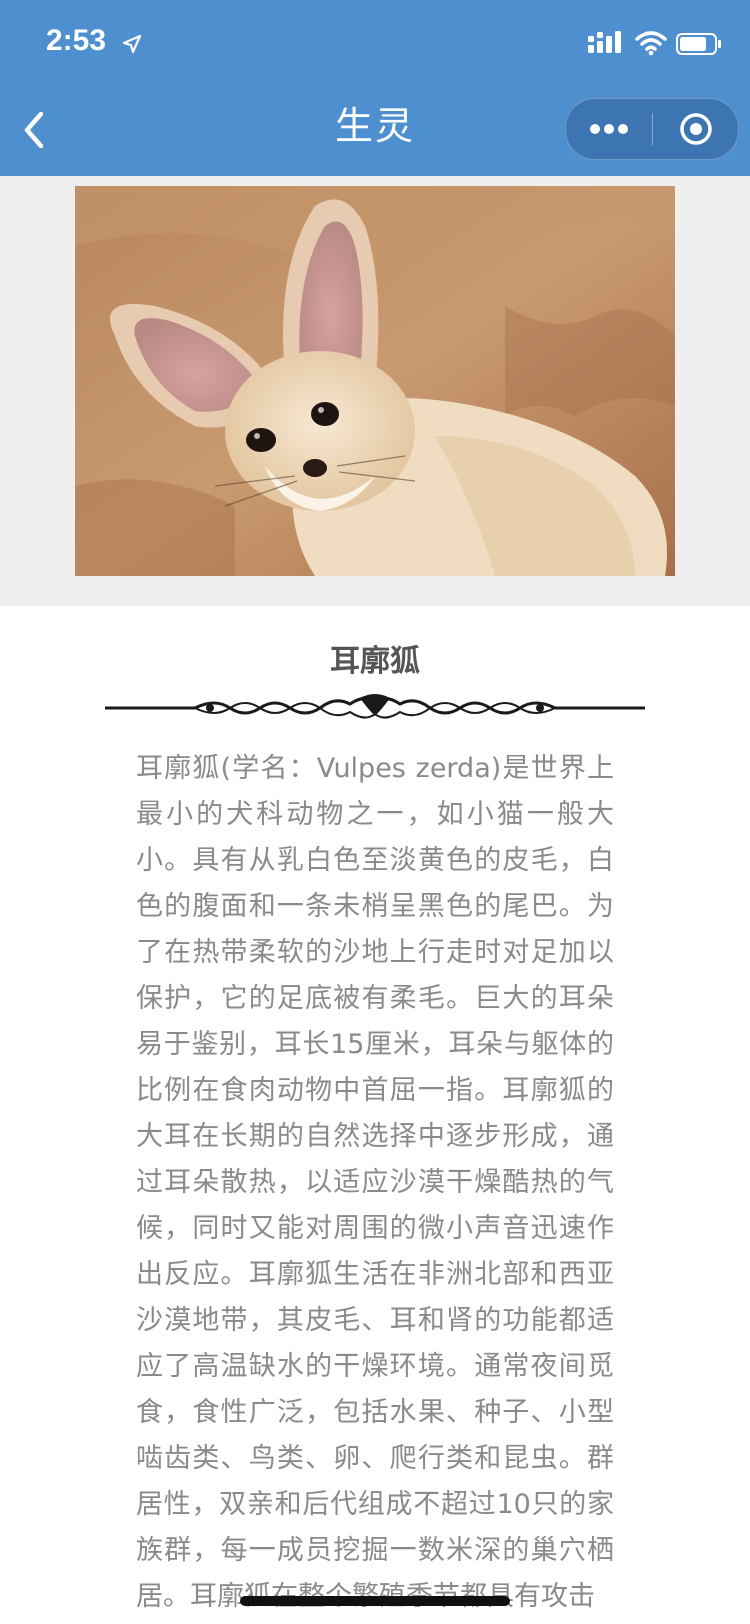  I want to click on close-button, so click(695, 129).